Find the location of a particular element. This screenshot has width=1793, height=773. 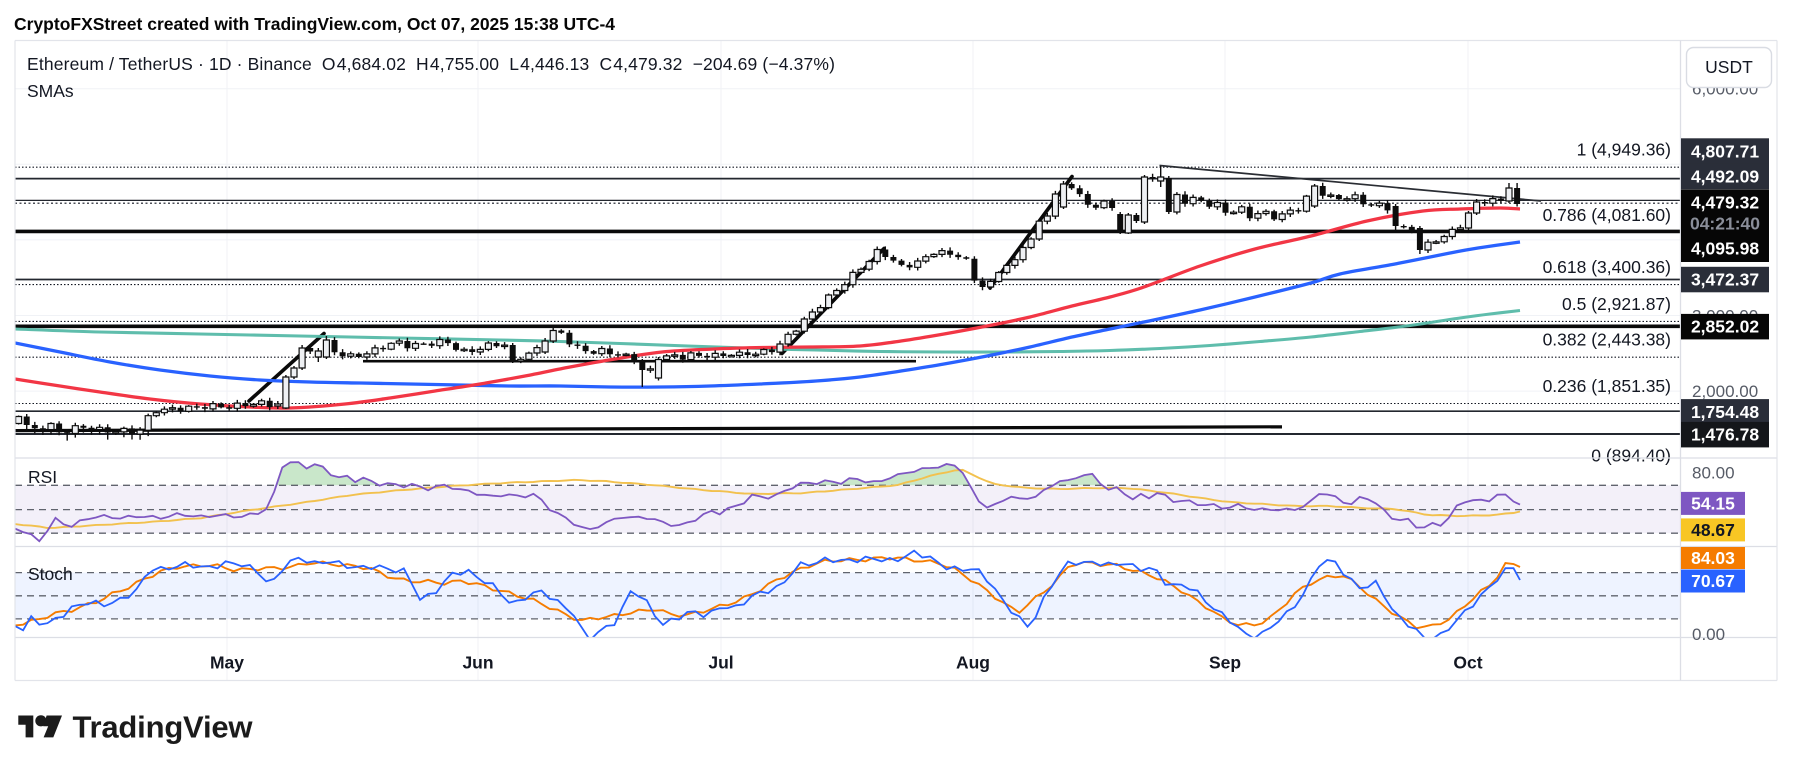

svg-text: 1,476.78 is located at coordinates (1725, 435).